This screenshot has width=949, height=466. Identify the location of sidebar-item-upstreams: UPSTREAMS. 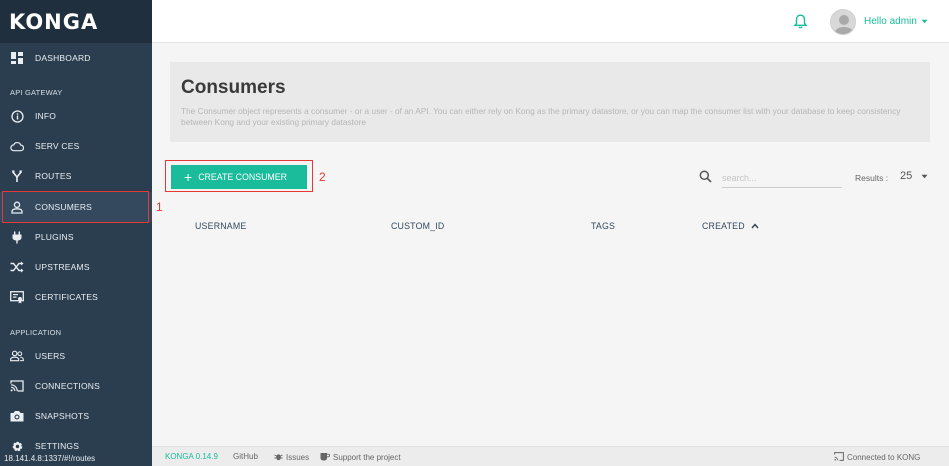
(76, 267).